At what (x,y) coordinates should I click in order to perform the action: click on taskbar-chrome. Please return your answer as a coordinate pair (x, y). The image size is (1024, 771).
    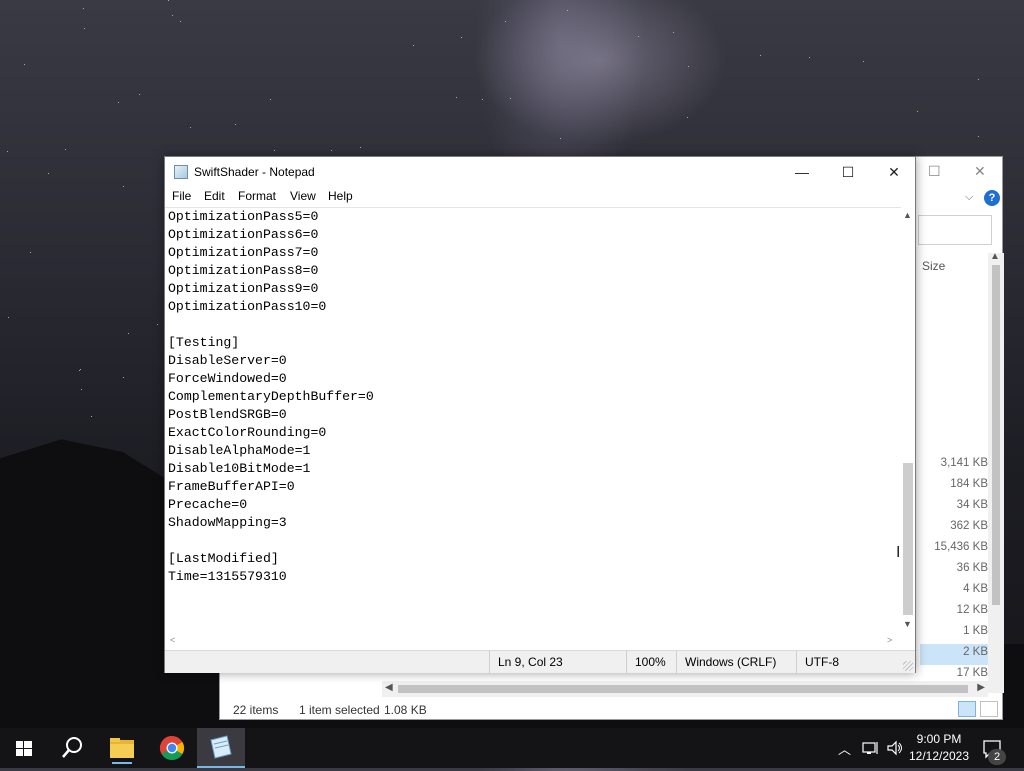
    Looking at the image, I should click on (172, 748).